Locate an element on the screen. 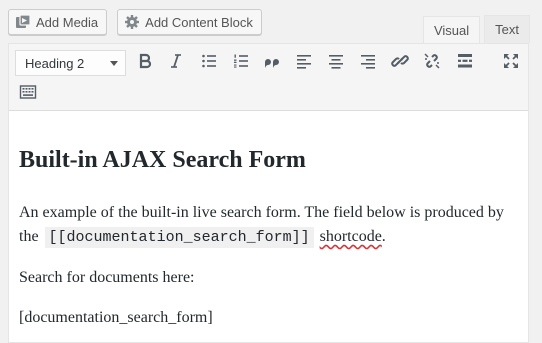  add-content-block-button: Add Content Block is located at coordinates (189, 22).